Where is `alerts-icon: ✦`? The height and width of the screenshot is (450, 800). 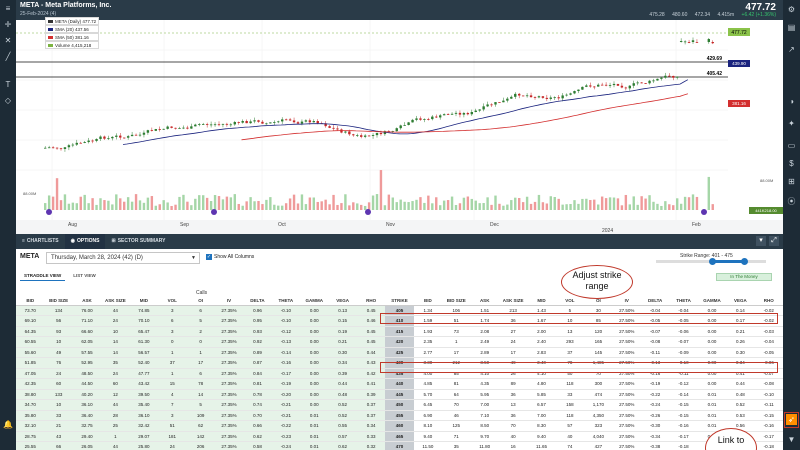
alerts-icon: ✦ is located at coordinates (791, 123).